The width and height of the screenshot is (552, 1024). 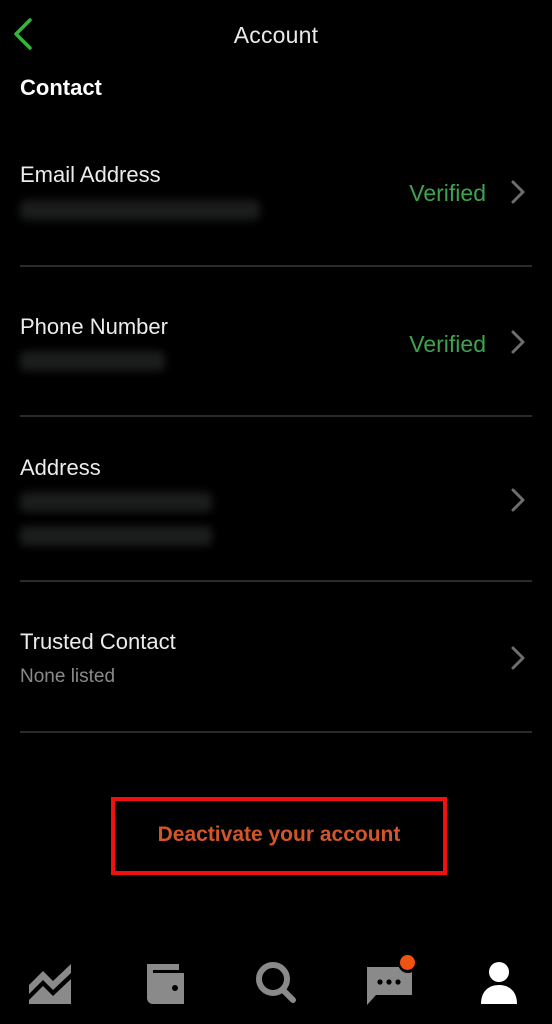 I want to click on chart-icon, so click(x=50, y=984).